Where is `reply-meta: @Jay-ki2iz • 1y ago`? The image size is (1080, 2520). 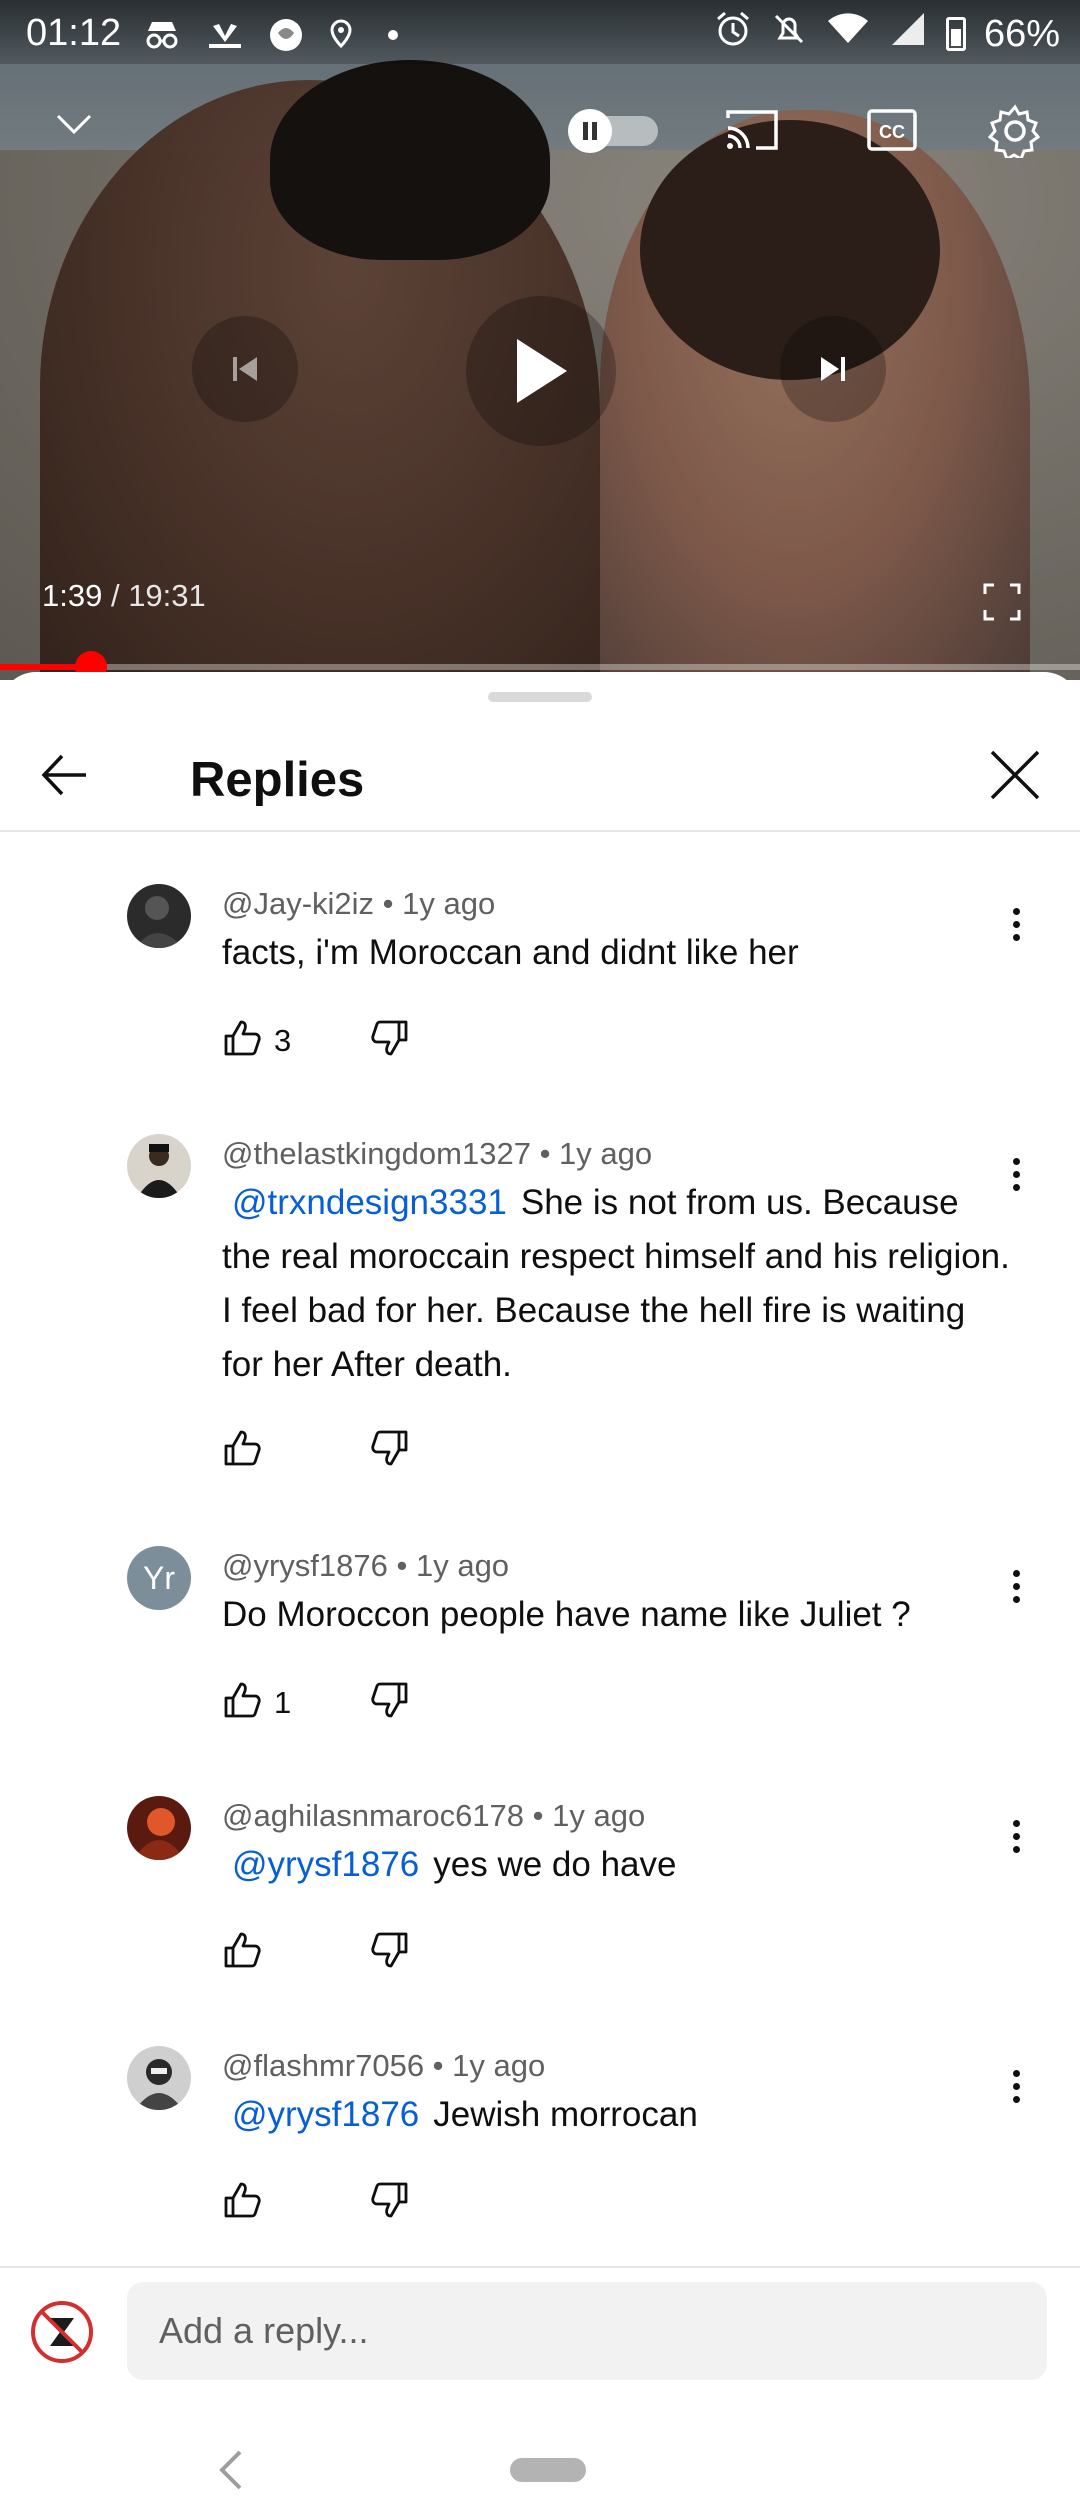 reply-meta: @Jay-ki2iz • 1y ago is located at coordinates (359, 903).